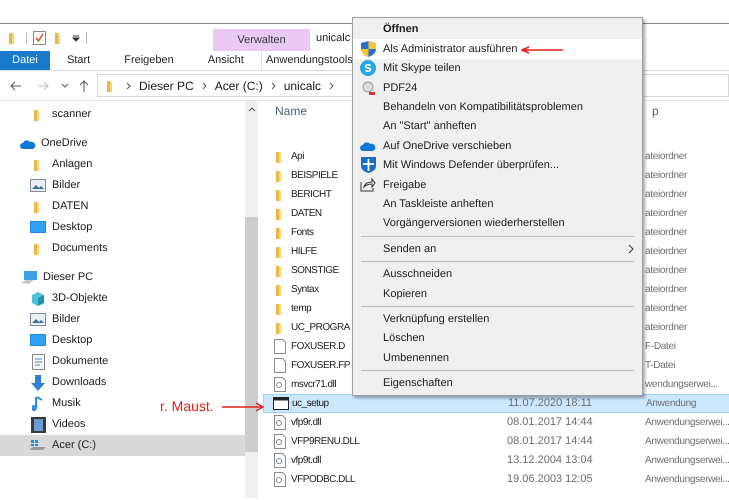  I want to click on window-title: unicalc, so click(333, 38).